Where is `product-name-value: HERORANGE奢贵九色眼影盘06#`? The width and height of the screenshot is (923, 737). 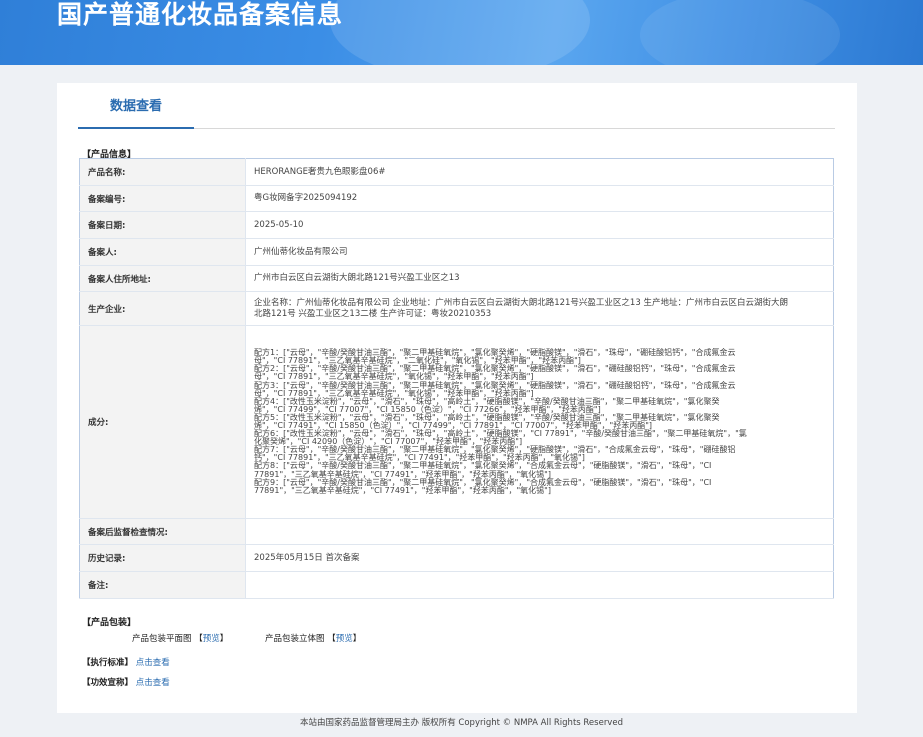
product-name-value: HERORANGE奢贵九色眼影盘06# is located at coordinates (539, 172).